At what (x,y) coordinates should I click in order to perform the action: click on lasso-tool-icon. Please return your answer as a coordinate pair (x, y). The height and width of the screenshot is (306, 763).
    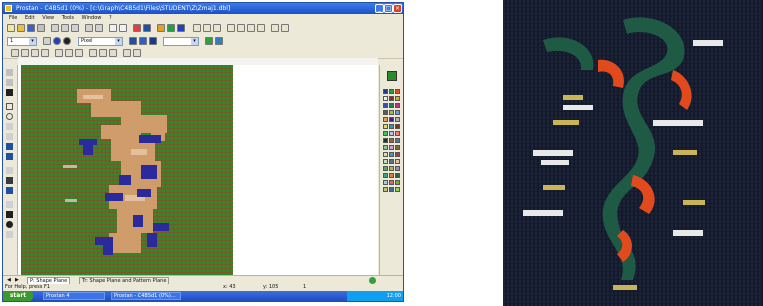
    Looking at the image, I should click on (9, 82).